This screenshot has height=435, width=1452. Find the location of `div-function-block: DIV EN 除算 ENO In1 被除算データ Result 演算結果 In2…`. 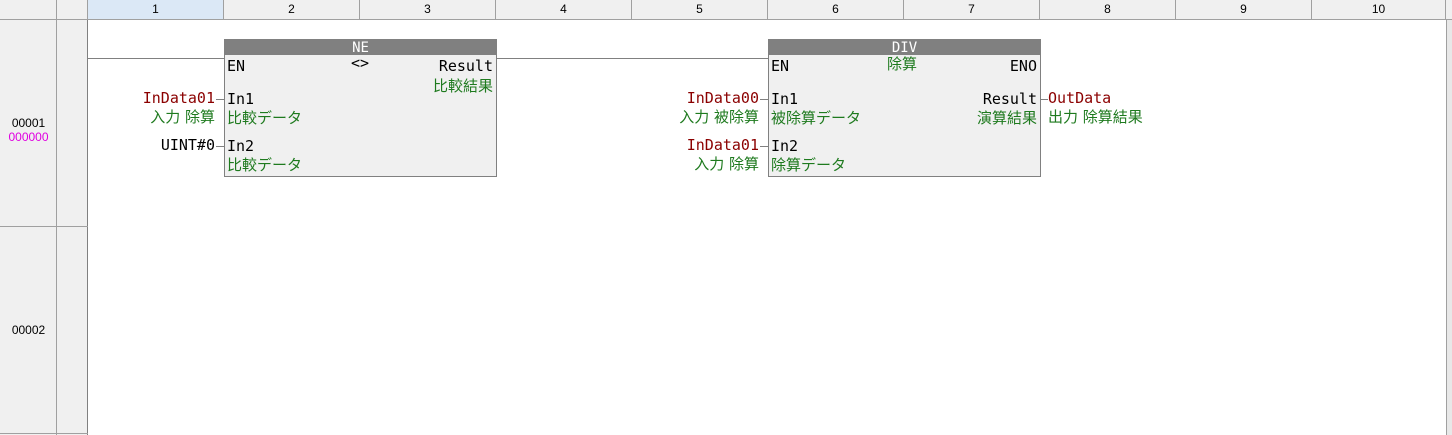

div-function-block: DIV EN 除算 ENO In1 被除算データ Result 演算結果 In2… is located at coordinates (904, 108).